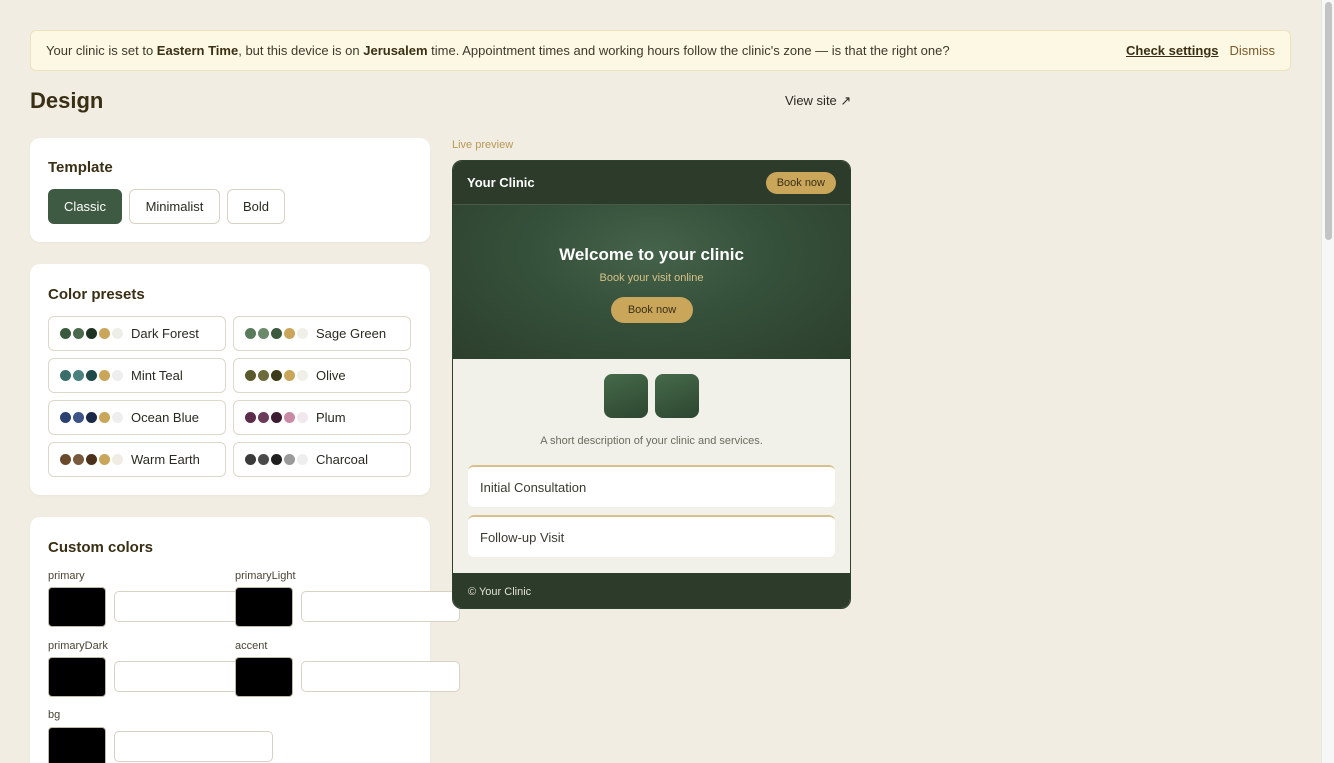 The height and width of the screenshot is (763, 1334). I want to click on accent-label: accent, so click(251, 646).